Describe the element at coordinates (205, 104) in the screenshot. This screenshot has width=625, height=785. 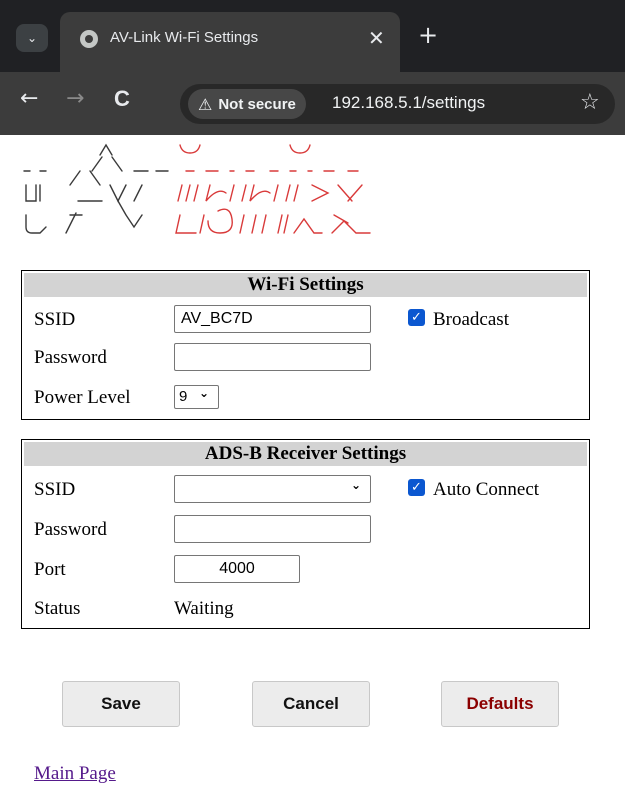
I see `warning-icon: ⚠` at that location.